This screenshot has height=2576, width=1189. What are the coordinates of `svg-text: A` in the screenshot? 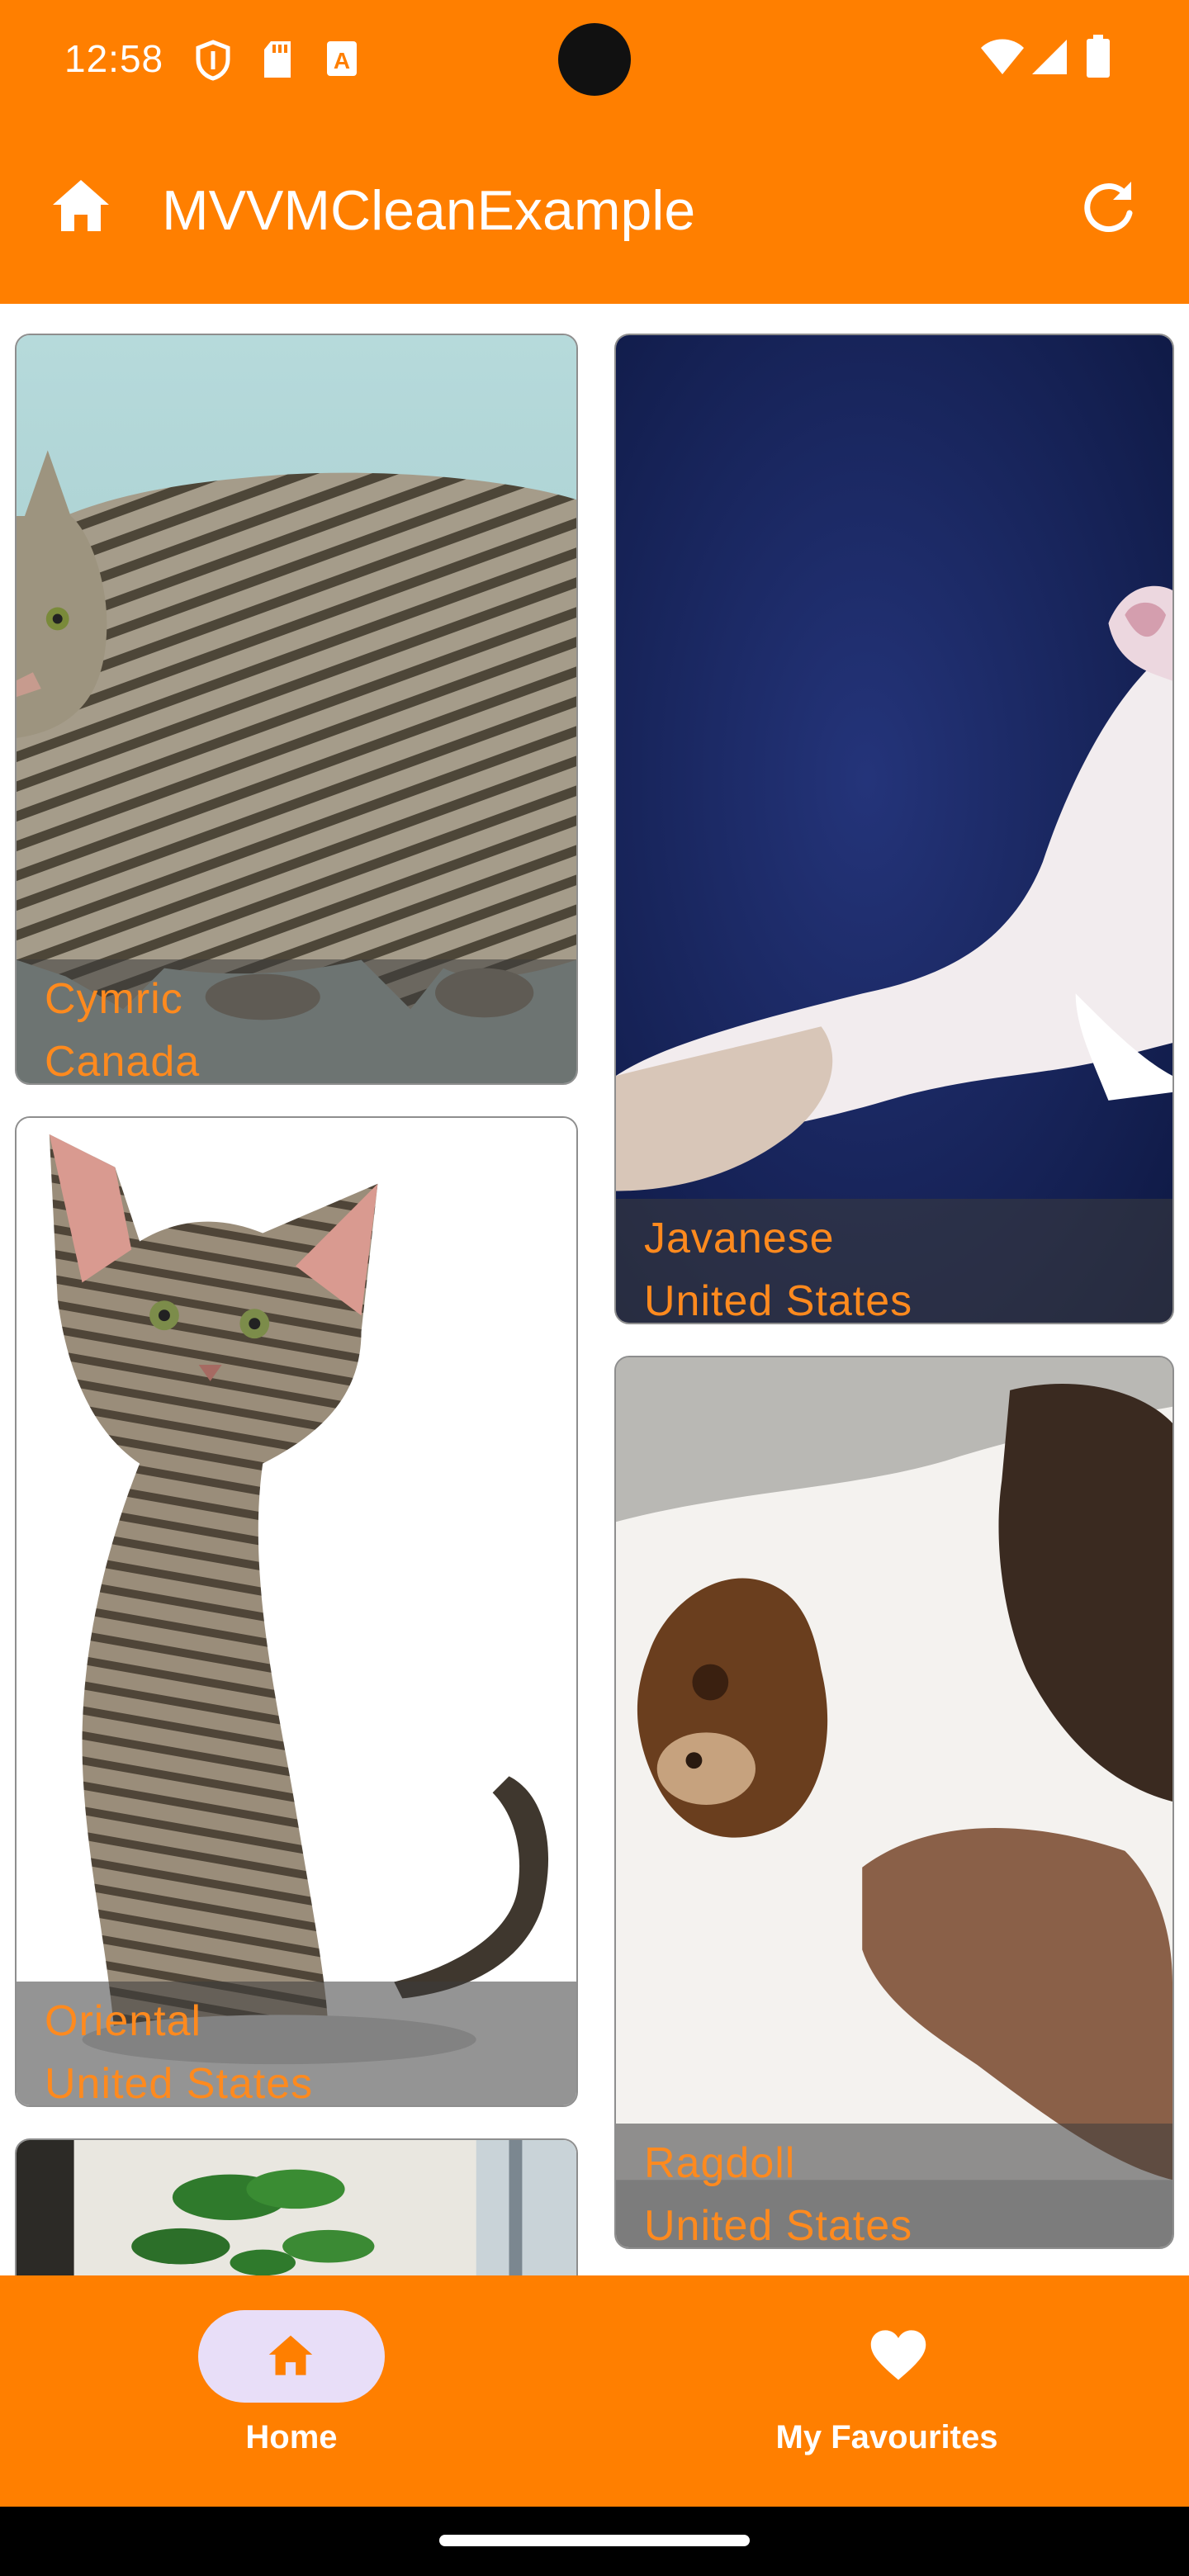 It's located at (342, 60).